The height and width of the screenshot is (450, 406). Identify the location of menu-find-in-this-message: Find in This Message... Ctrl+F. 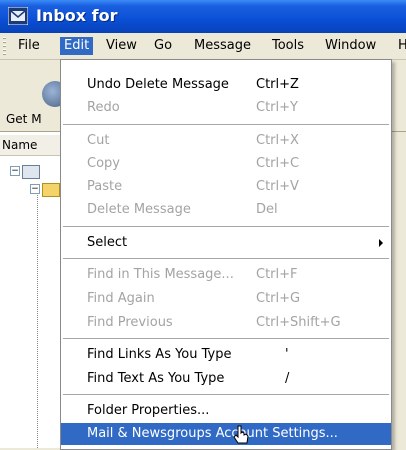
(226, 274).